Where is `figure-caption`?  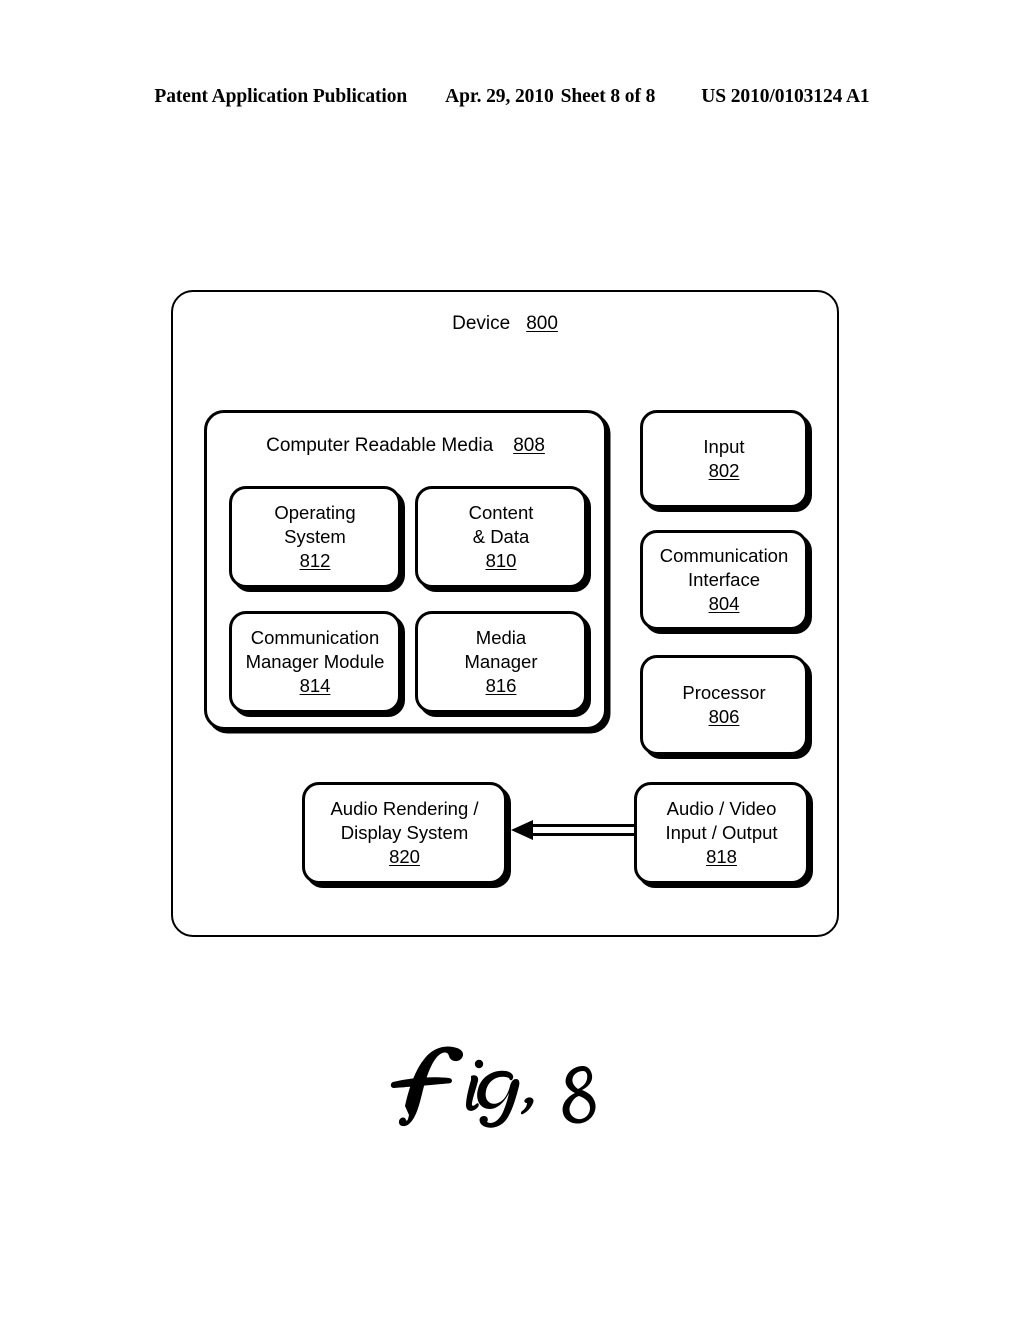 figure-caption is located at coordinates (512, 1086).